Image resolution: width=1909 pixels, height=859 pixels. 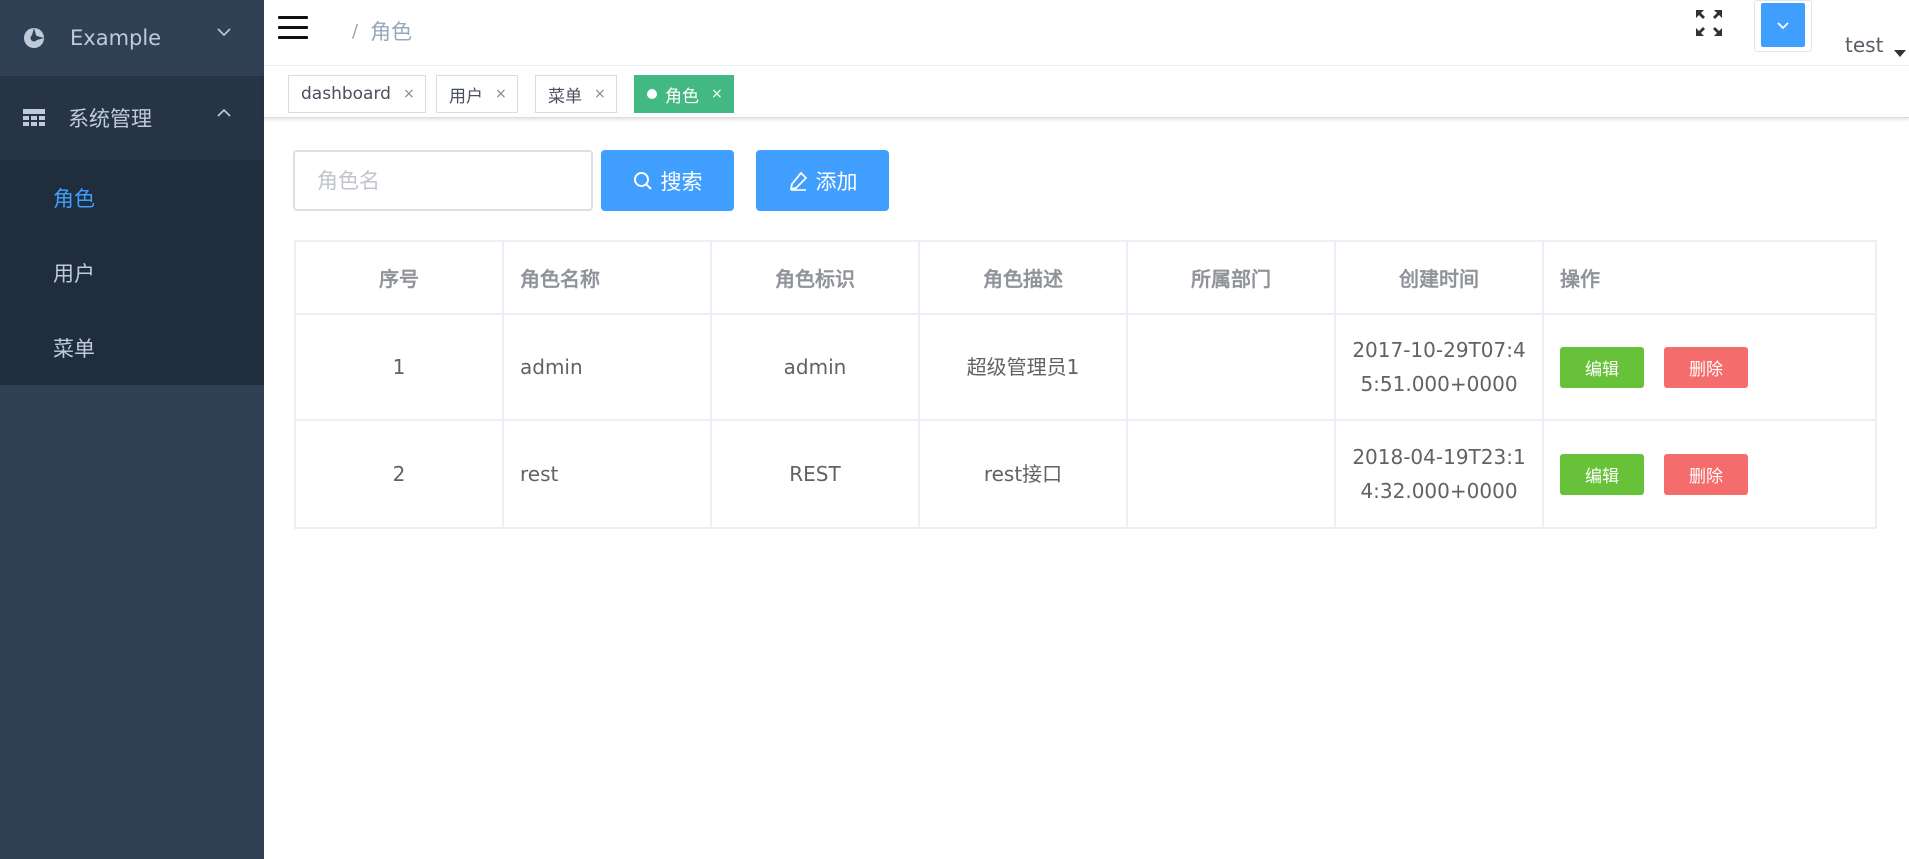 What do you see at coordinates (642, 180) in the screenshot?
I see `search-icon` at bounding box center [642, 180].